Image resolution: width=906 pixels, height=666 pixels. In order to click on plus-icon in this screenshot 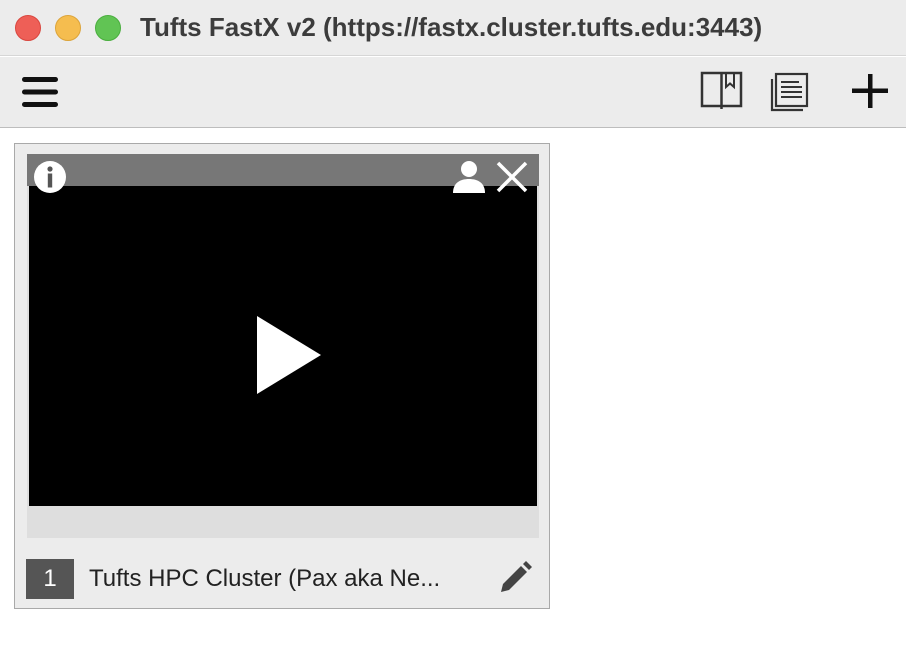, I will do `click(870, 91)`.